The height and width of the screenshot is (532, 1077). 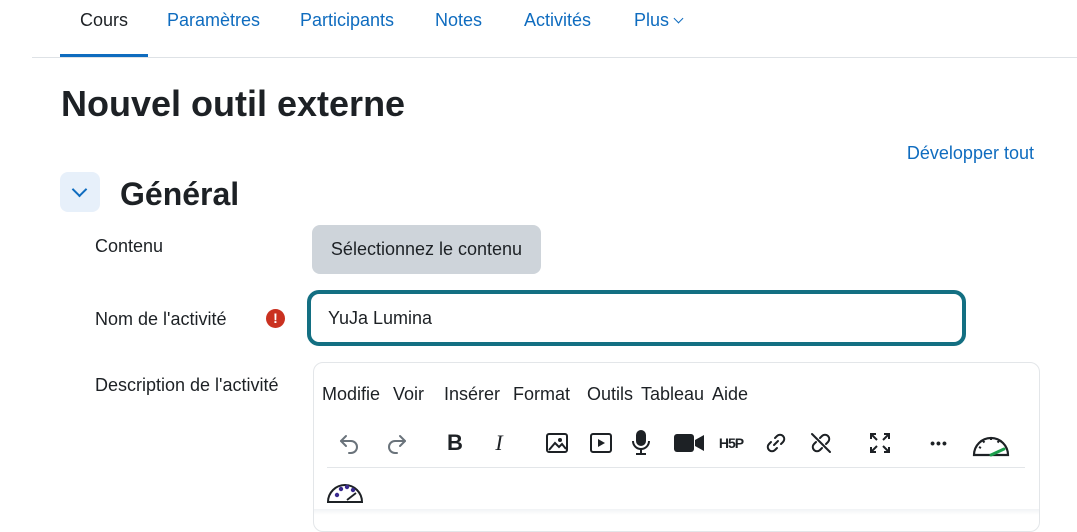 What do you see at coordinates (541, 394) in the screenshot?
I see `menu-format: Format` at bounding box center [541, 394].